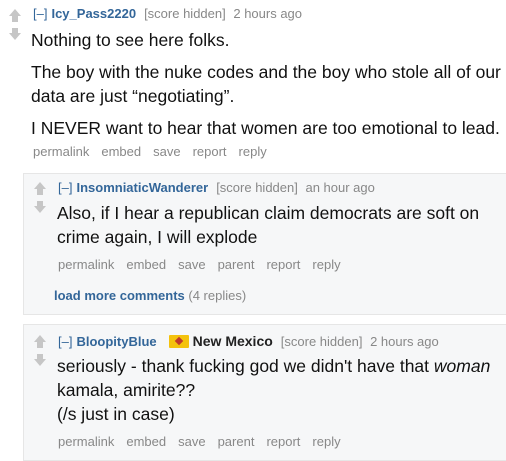 This screenshot has width=506, height=461. What do you see at coordinates (119, 295) in the screenshot?
I see `load-more-label: load more comments` at bounding box center [119, 295].